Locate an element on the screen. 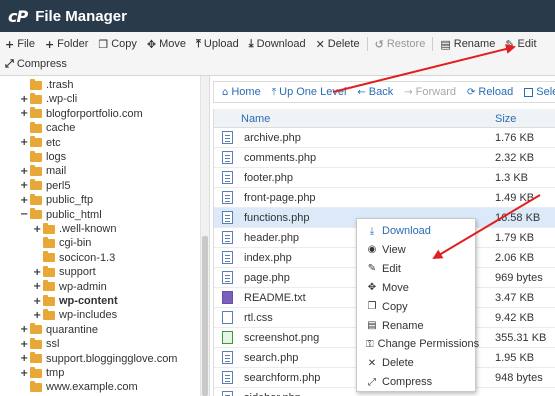  file-name: page.php is located at coordinates (267, 278).